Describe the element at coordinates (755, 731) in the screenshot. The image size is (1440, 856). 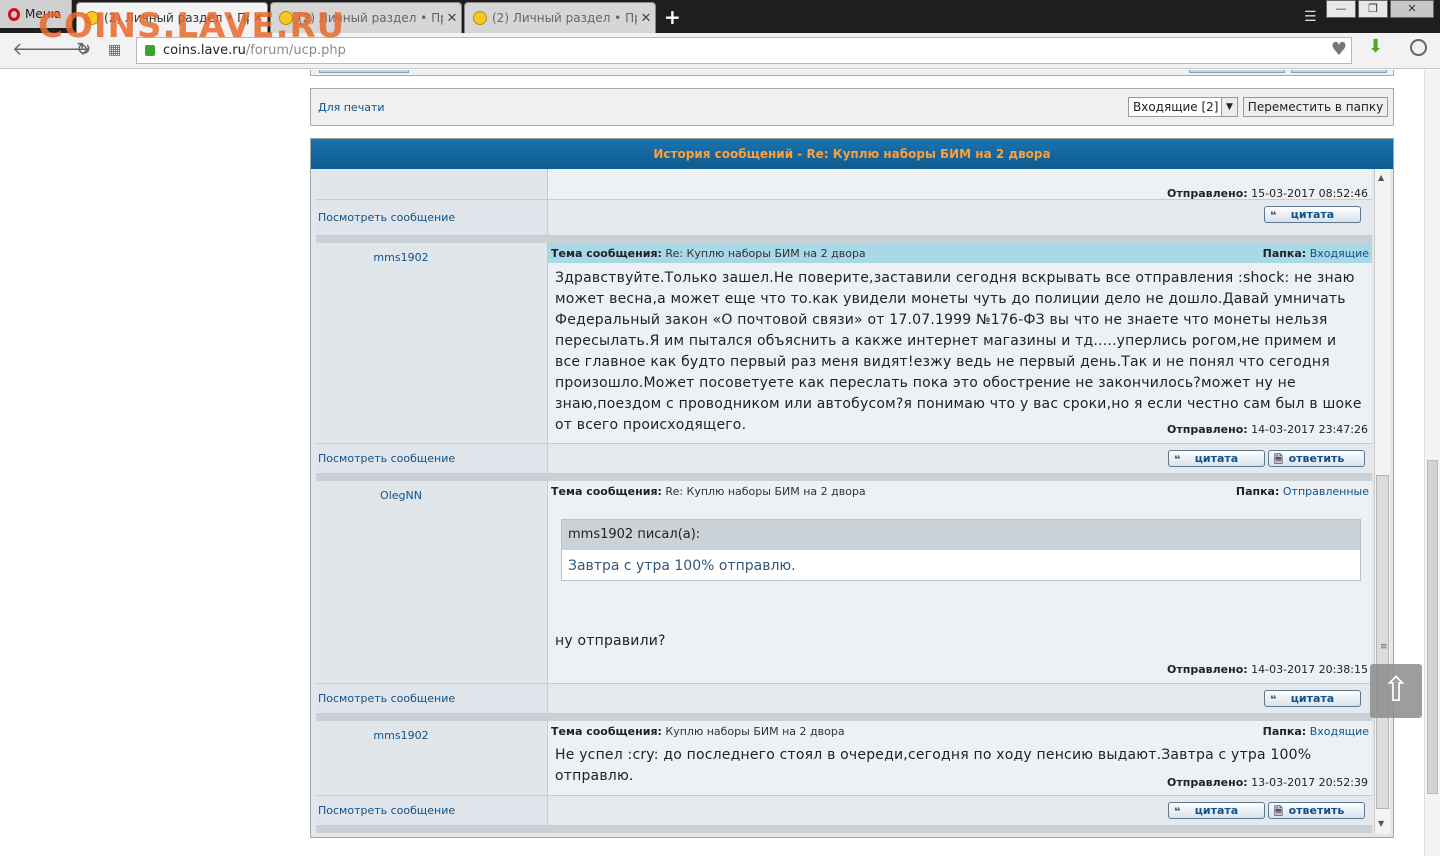
I see `subject-text: Куплю наборы БИМ на 2 двора` at that location.